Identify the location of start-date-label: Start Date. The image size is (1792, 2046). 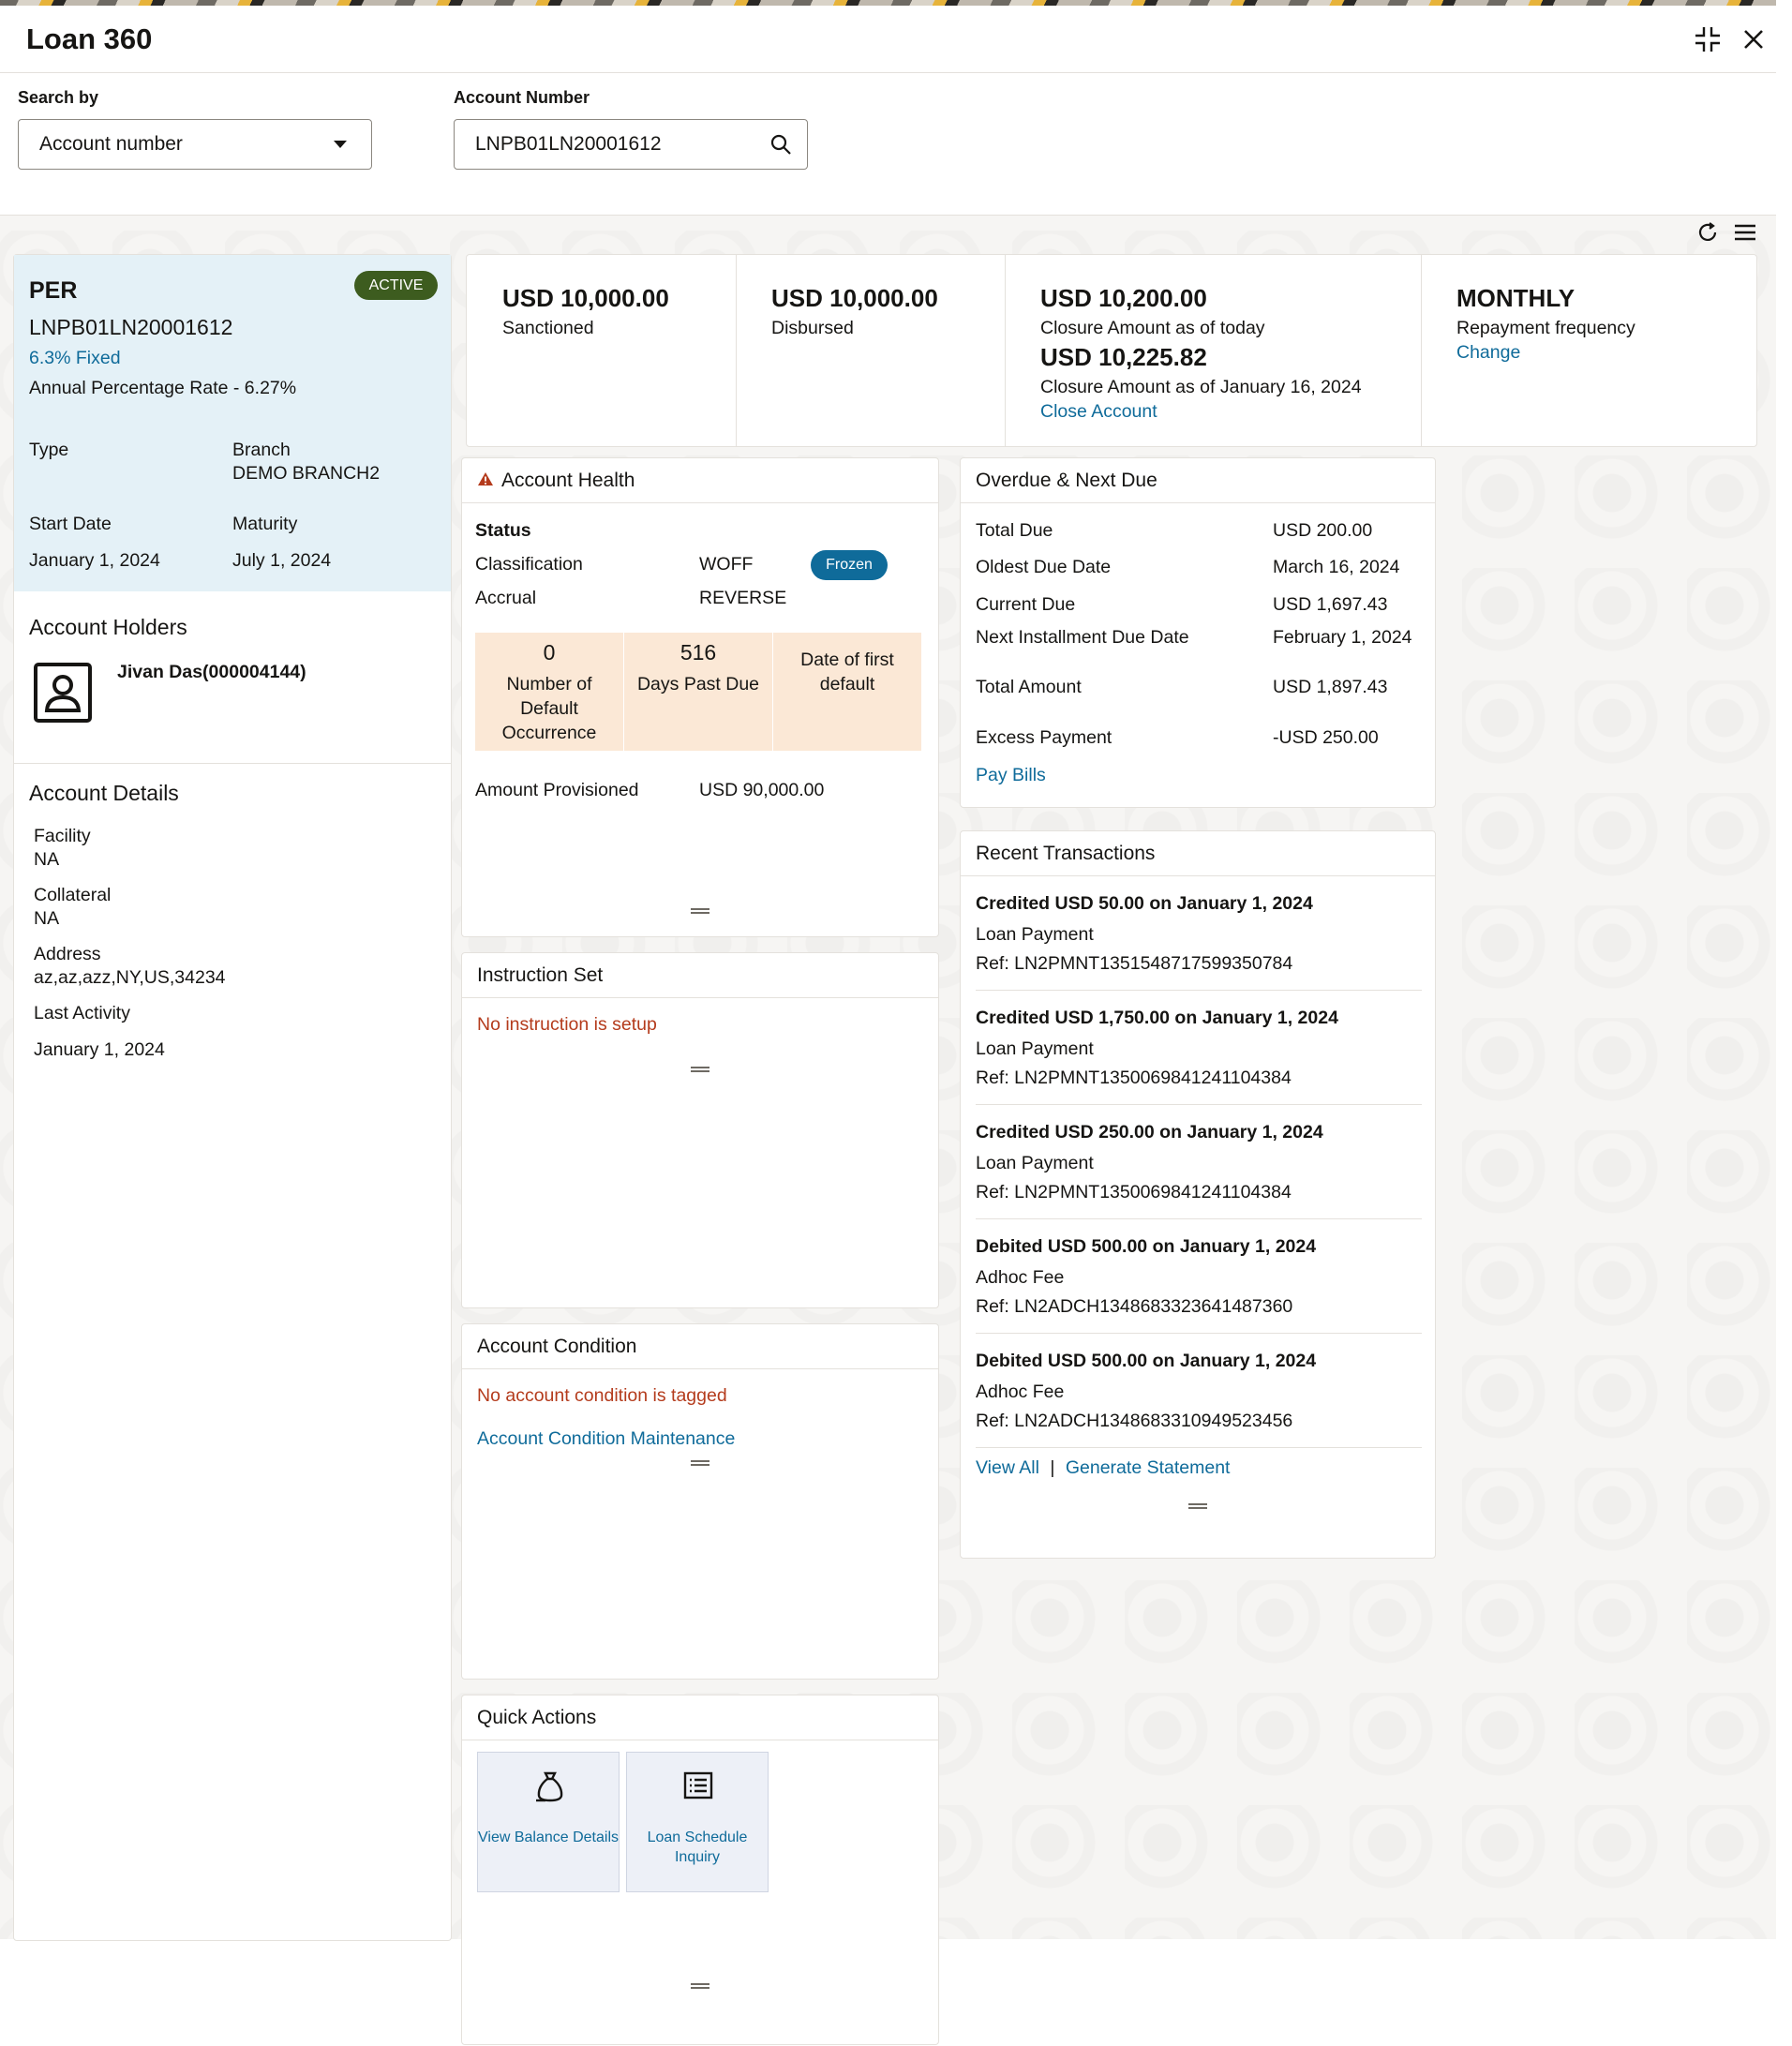
(71, 524).